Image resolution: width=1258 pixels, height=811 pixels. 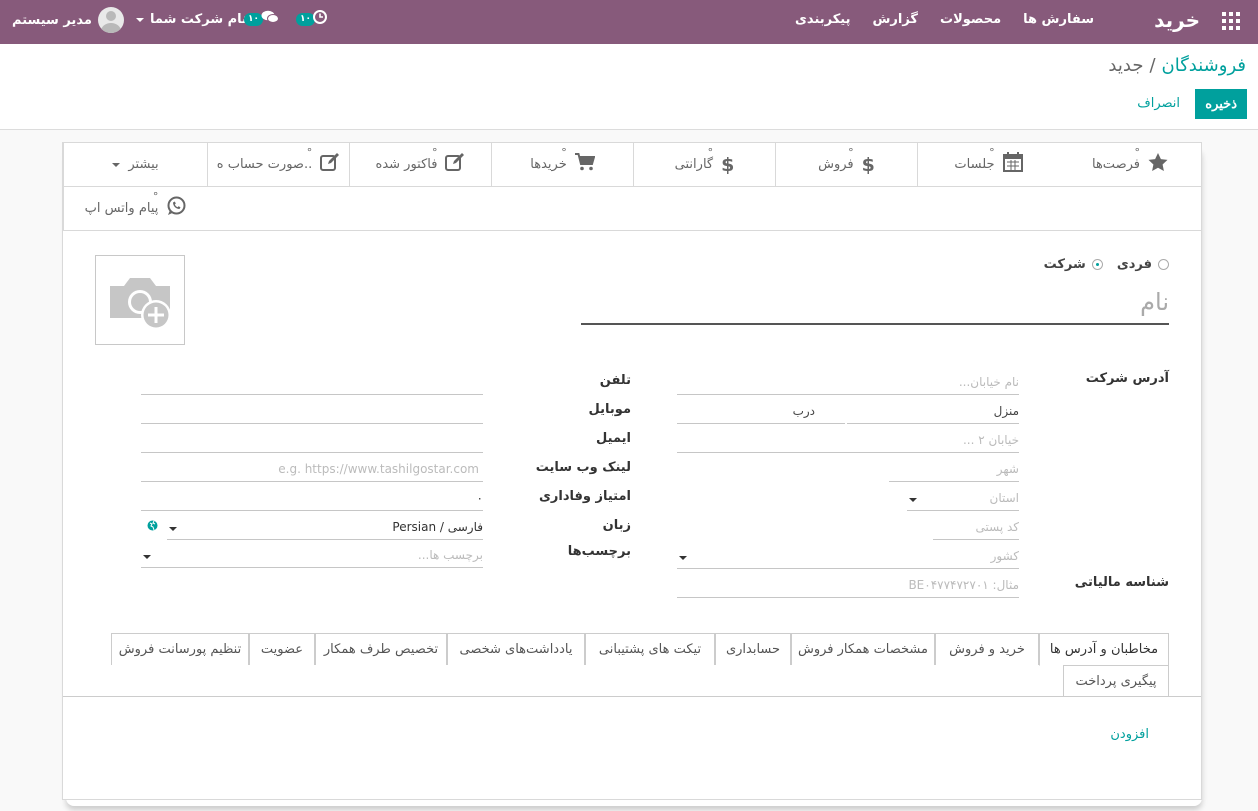 What do you see at coordinates (895, 19) in the screenshot?
I see `menu-reporting: گزارش` at bounding box center [895, 19].